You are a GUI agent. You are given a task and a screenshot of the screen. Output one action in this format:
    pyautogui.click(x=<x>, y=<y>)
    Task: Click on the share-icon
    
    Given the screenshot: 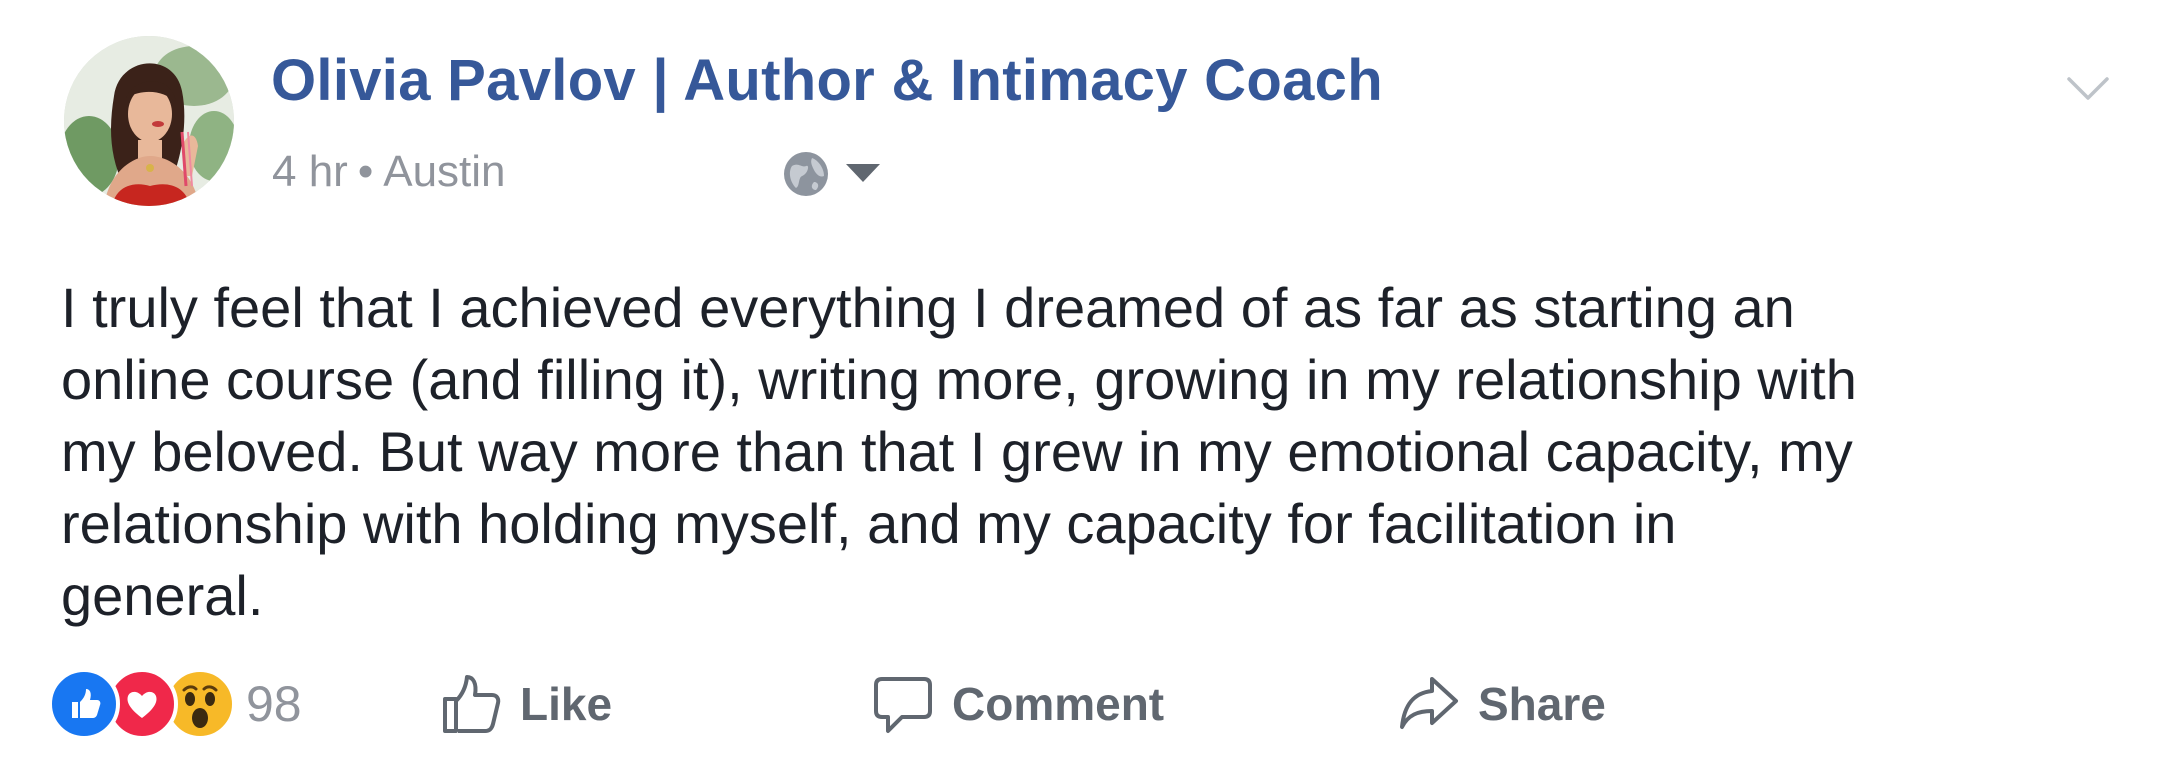 What is the action you would take?
    pyautogui.click(x=1429, y=703)
    